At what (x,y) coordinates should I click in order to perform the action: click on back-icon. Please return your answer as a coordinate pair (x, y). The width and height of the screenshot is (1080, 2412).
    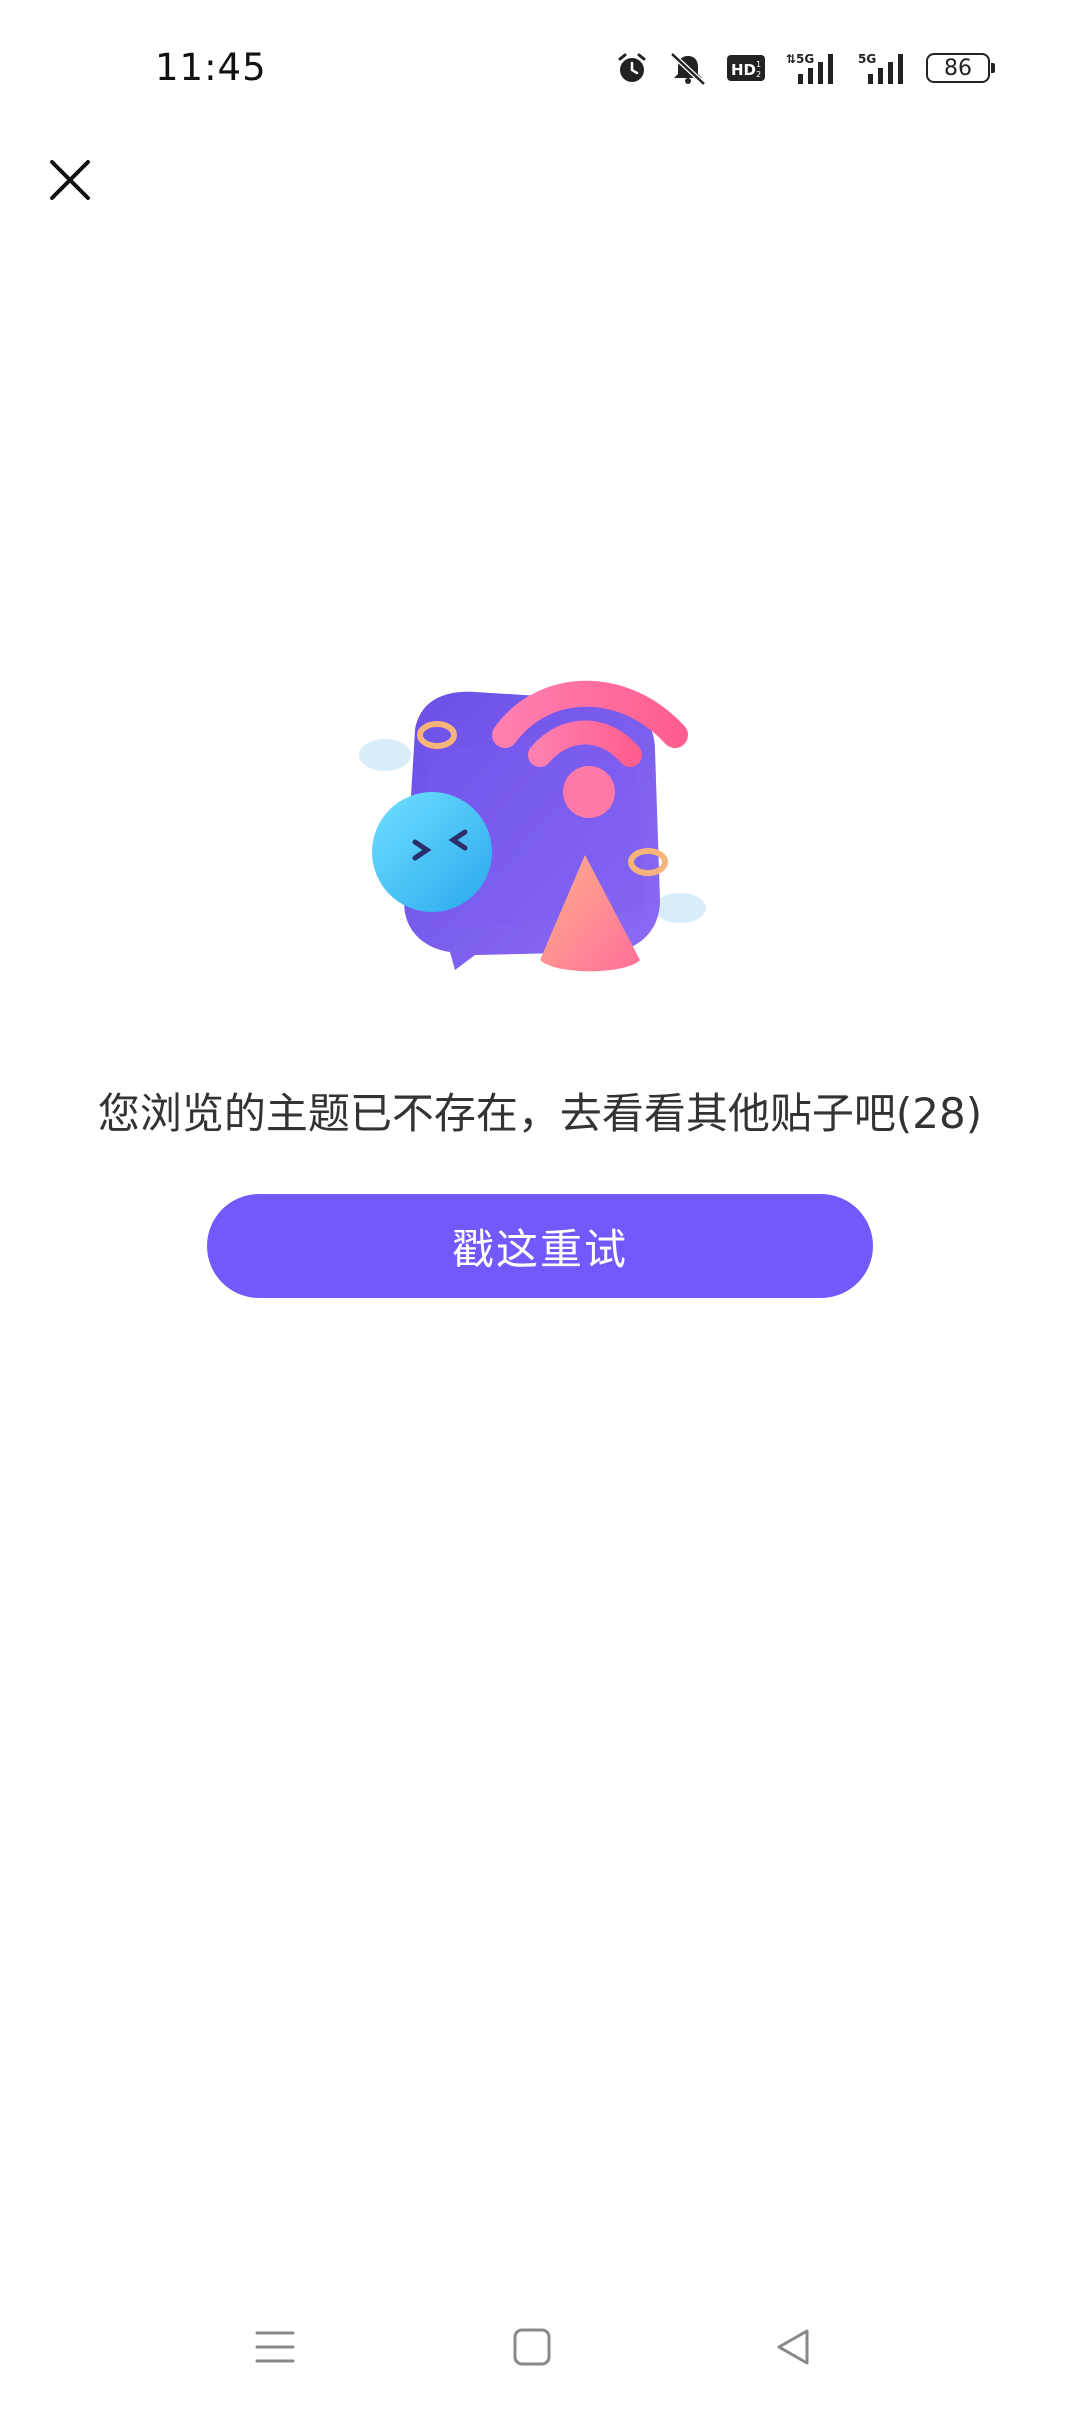
    Looking at the image, I should click on (793, 2347).